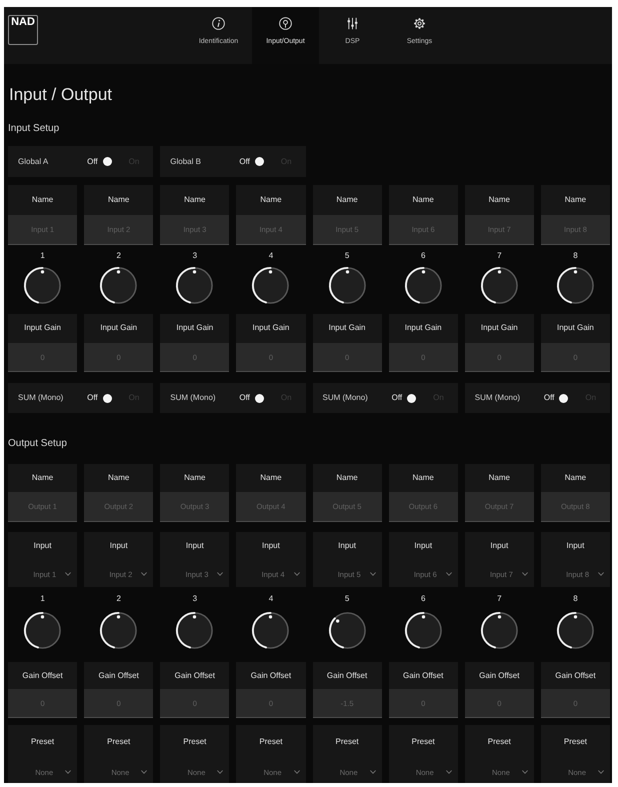  I want to click on channel-number: 5, so click(347, 256).